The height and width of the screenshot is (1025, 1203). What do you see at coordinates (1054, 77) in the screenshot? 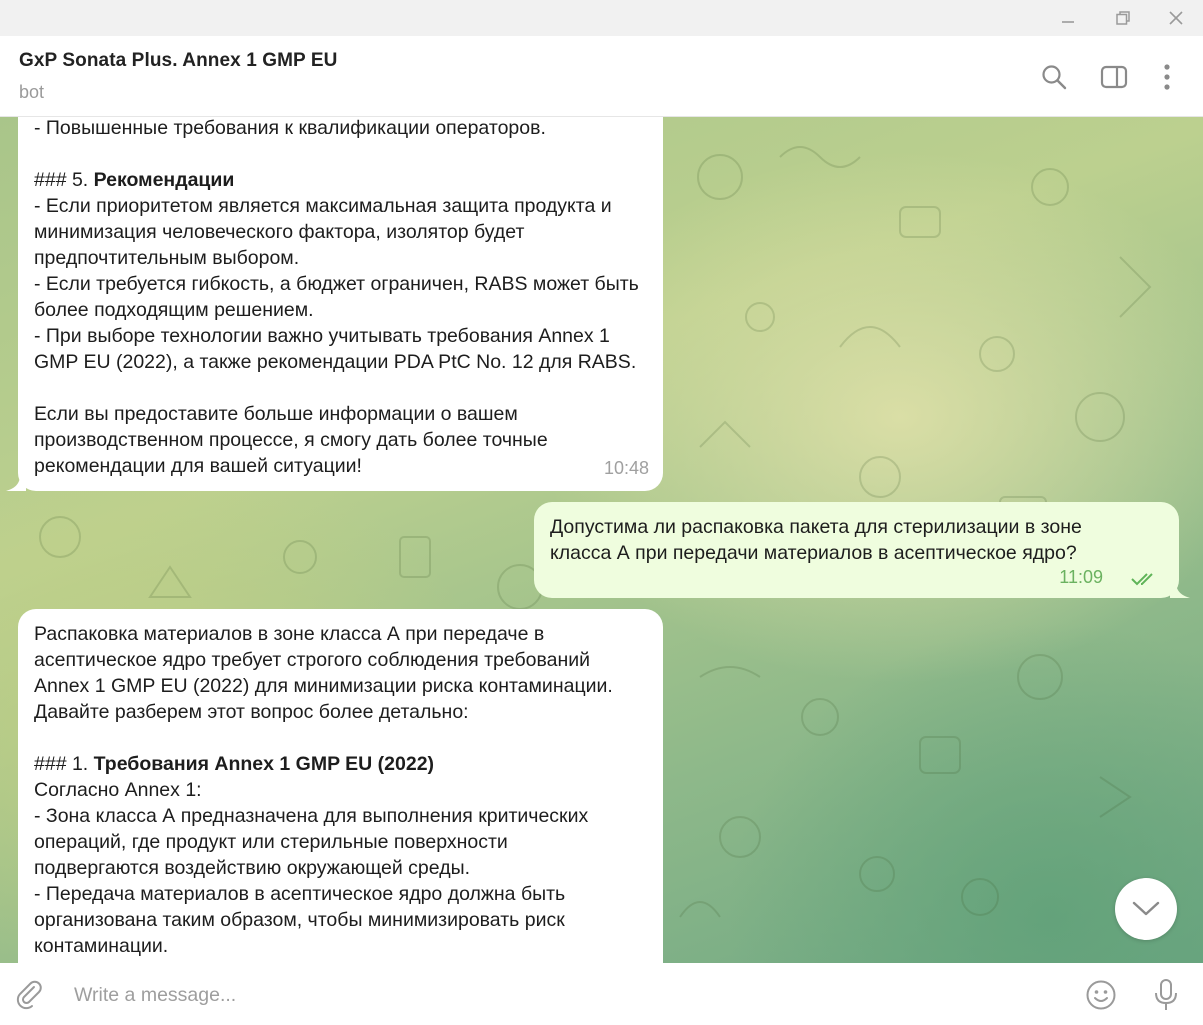
I see `search-icon` at bounding box center [1054, 77].